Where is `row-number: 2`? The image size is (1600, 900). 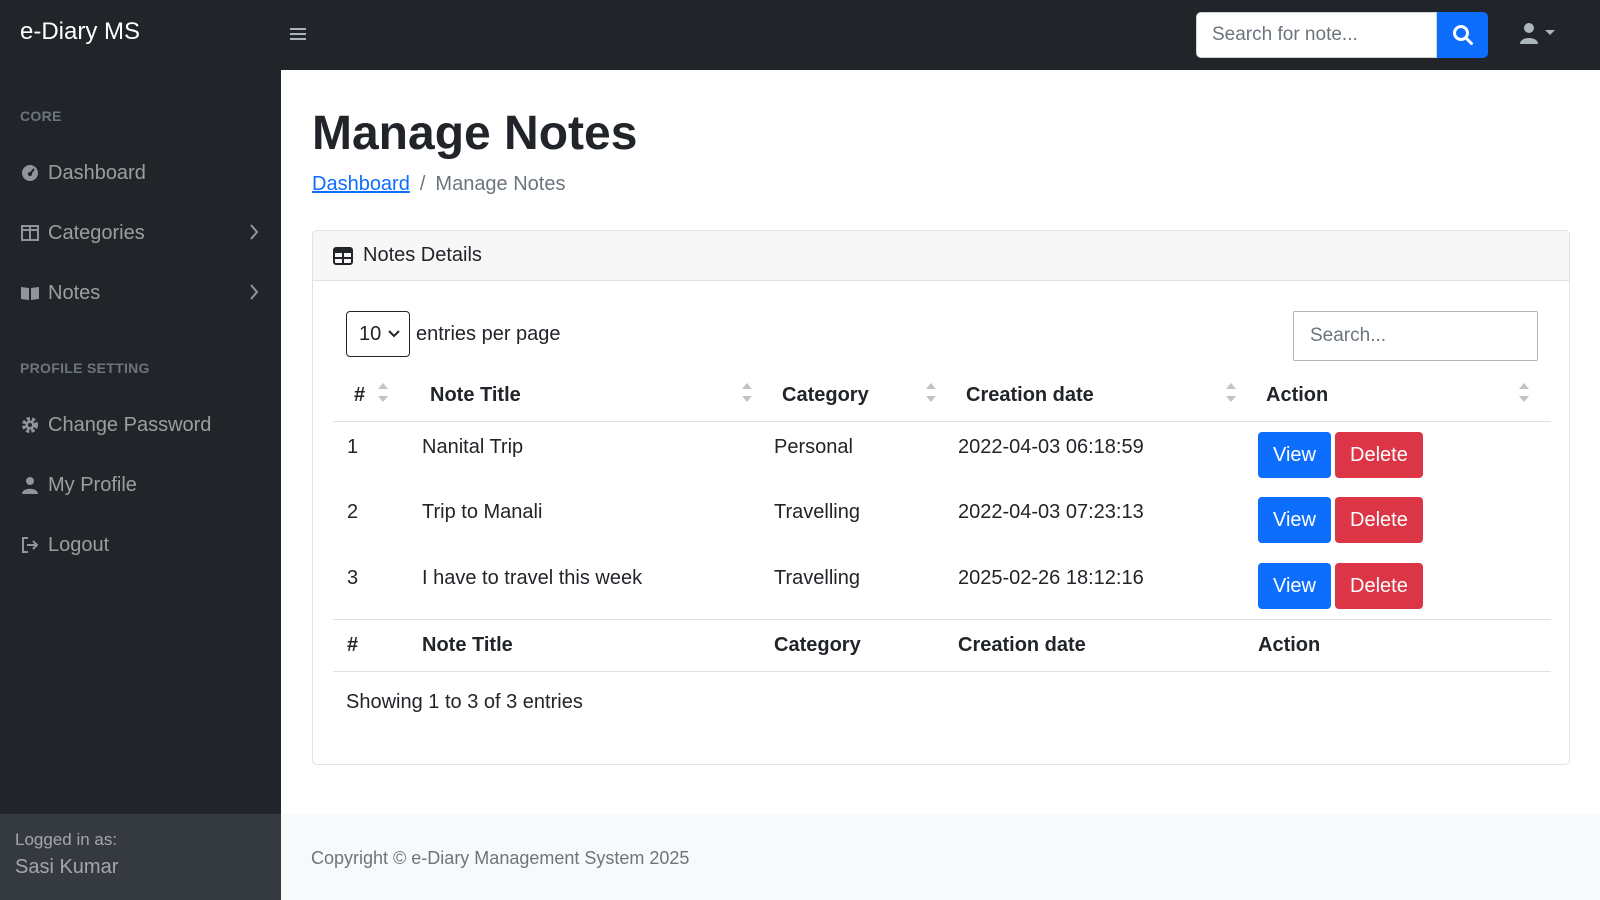
row-number: 2 is located at coordinates (353, 512).